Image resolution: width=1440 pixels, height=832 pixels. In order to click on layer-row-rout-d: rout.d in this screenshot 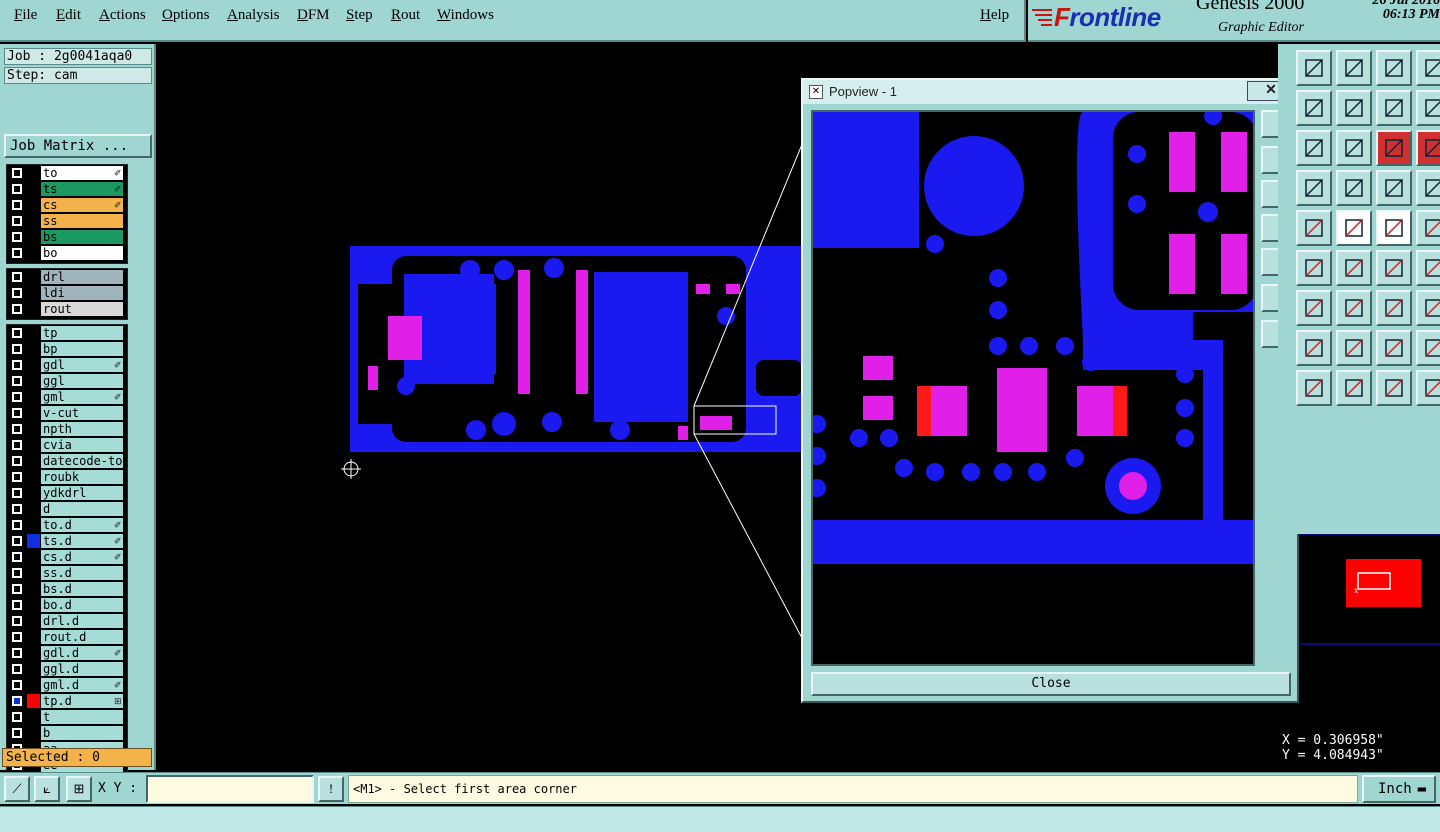, I will do `click(67, 637)`.